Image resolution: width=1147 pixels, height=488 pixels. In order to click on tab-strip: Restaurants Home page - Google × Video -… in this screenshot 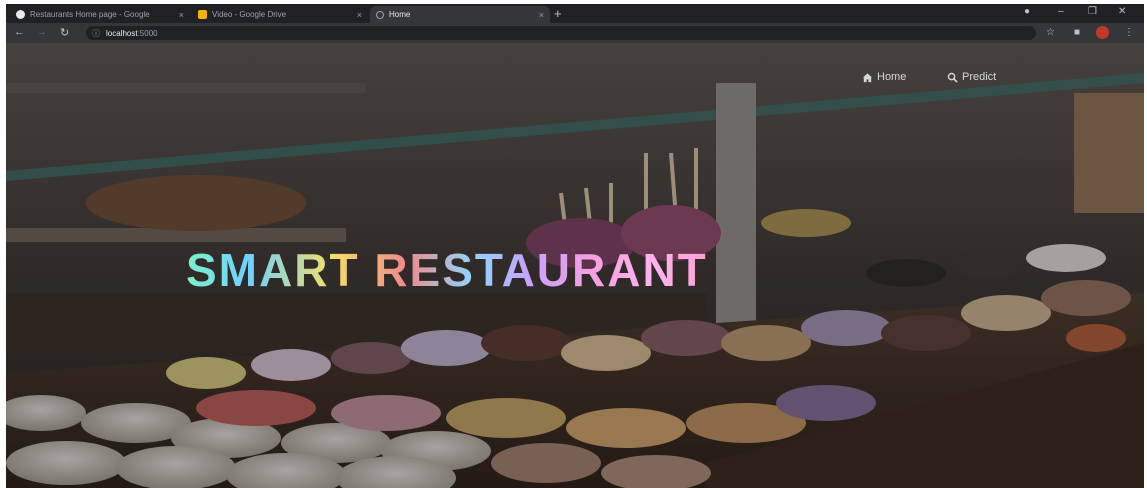, I will do `click(575, 13)`.